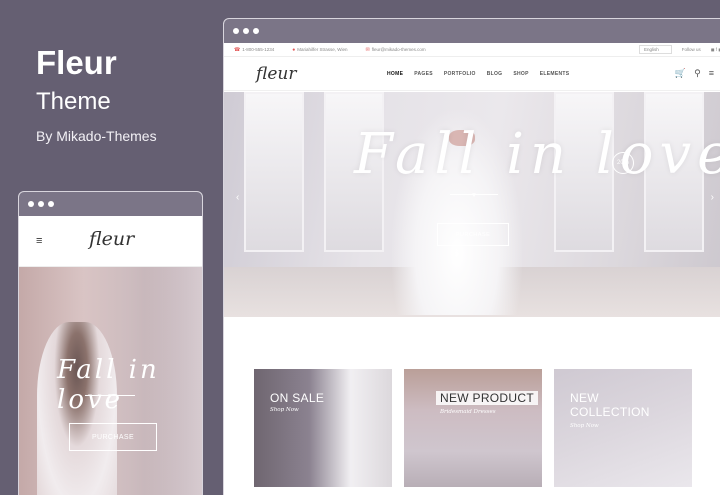 The width and height of the screenshot is (720, 495). I want to click on hero-title: Fall in love, so click(537, 154).